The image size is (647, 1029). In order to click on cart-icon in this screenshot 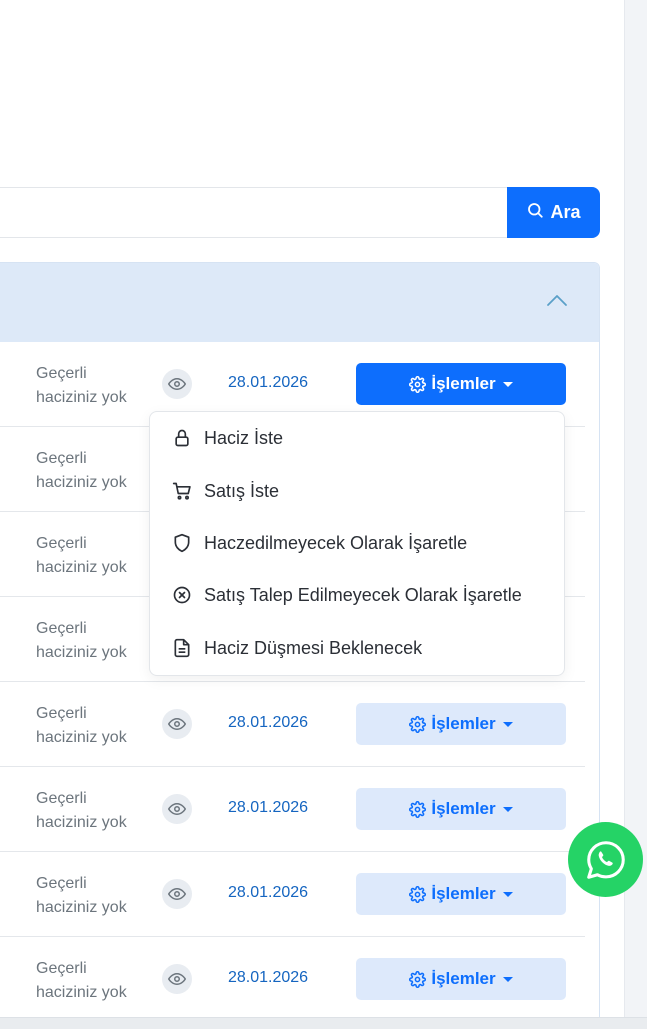, I will do `click(181, 491)`.